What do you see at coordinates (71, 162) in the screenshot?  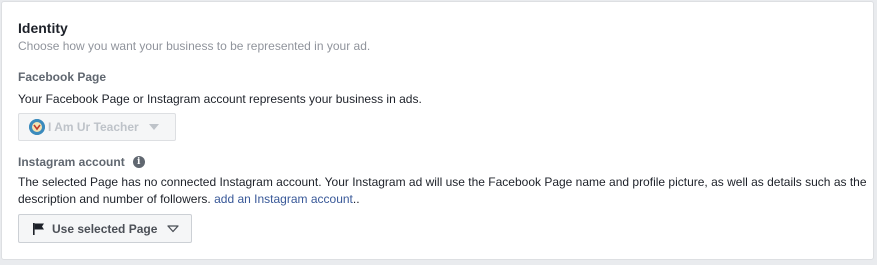 I see `instagram-account-label: Instagram account` at bounding box center [71, 162].